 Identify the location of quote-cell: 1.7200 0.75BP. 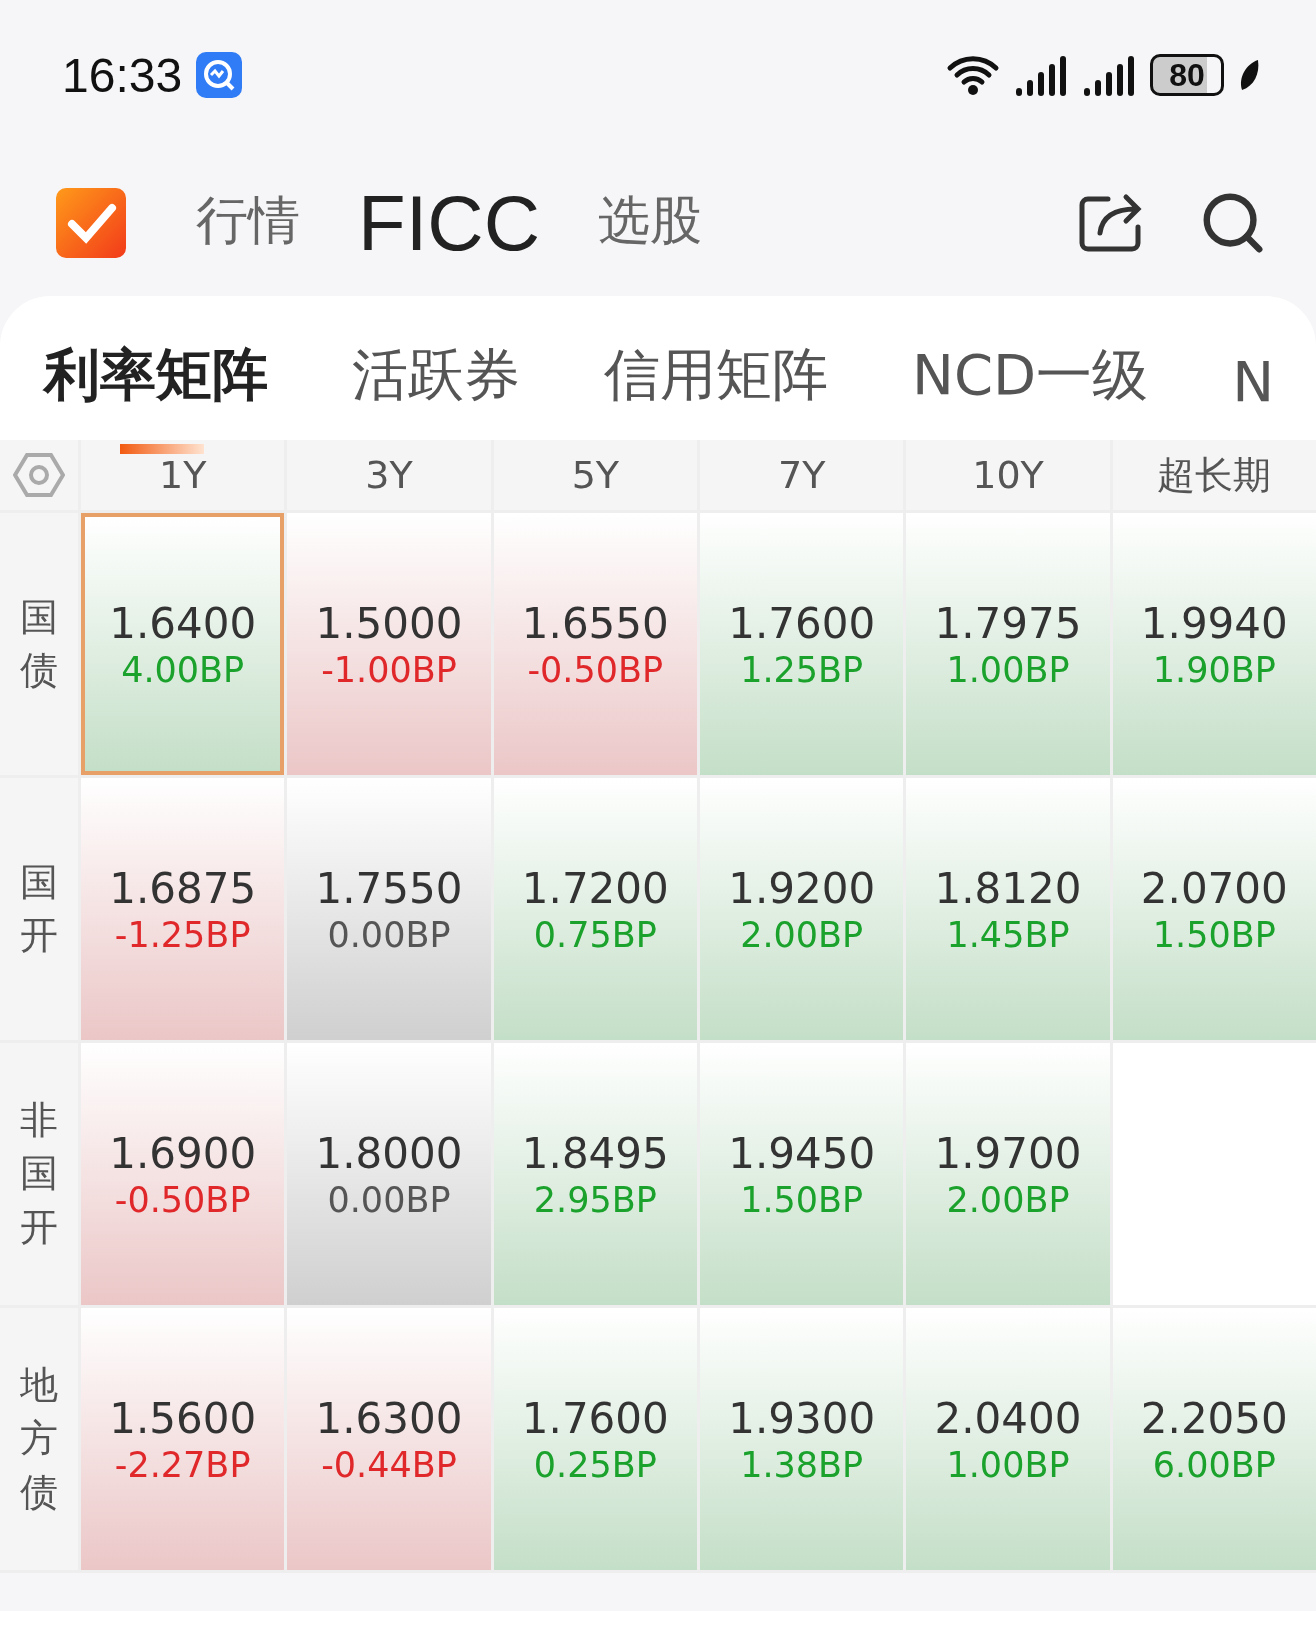
(595, 909).